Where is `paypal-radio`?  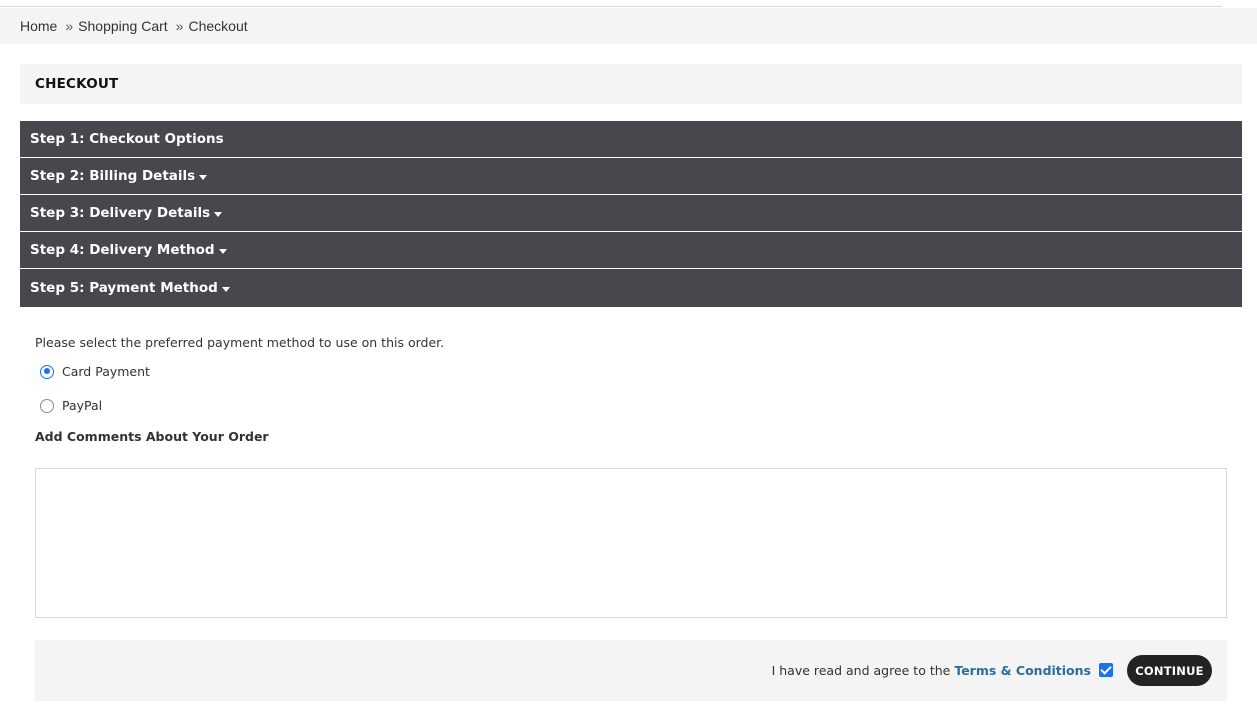 paypal-radio is located at coordinates (47, 405).